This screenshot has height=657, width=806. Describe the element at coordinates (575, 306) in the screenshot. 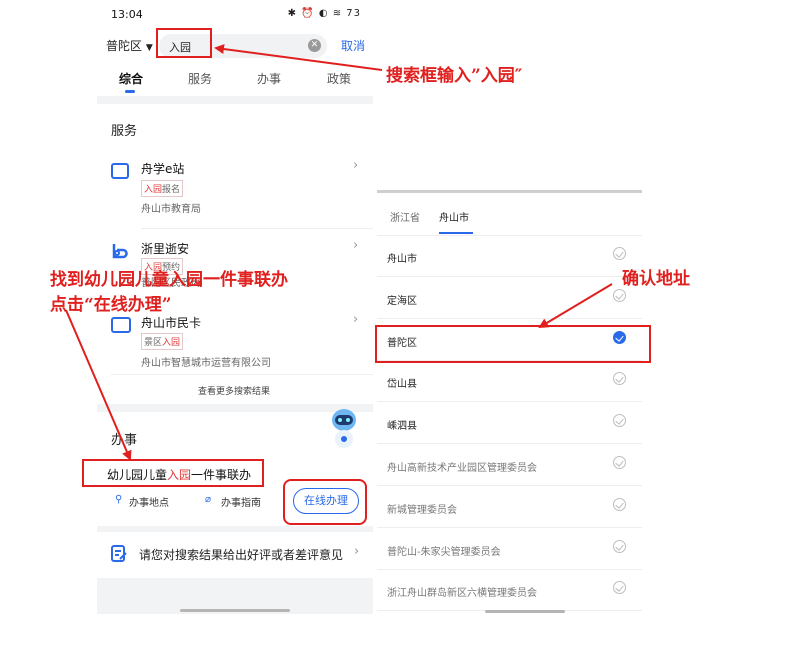

I see `arrow-to-region` at that location.